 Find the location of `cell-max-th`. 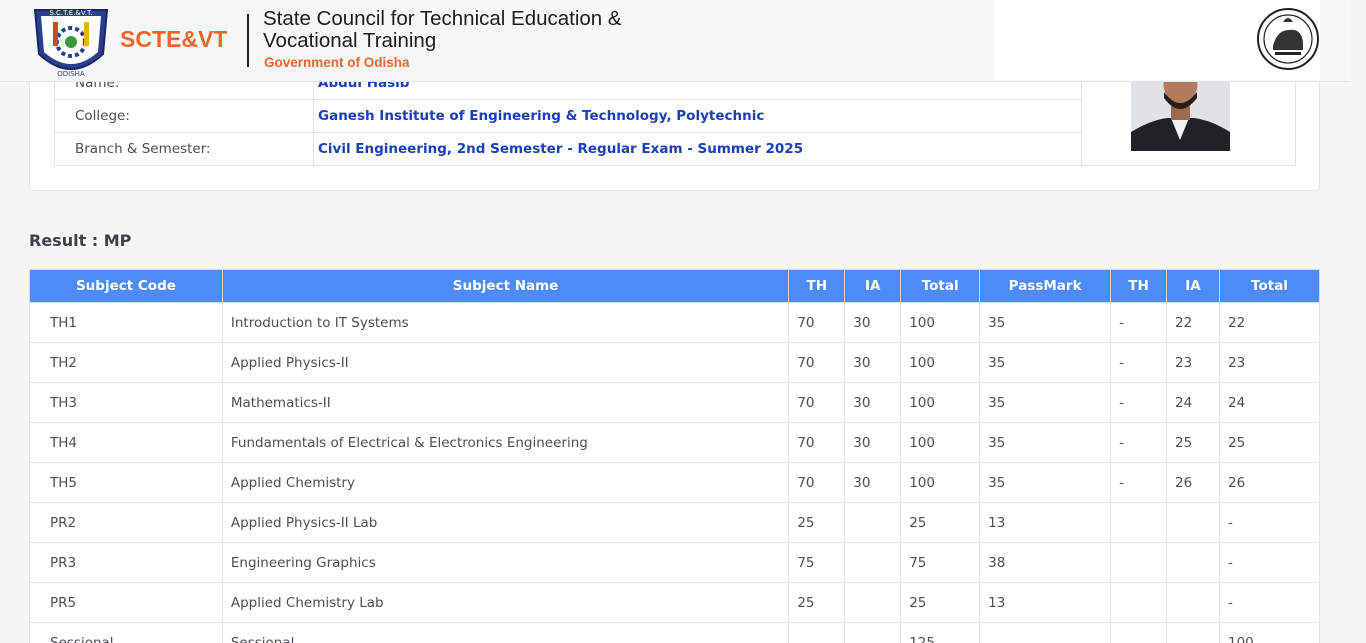

cell-max-th is located at coordinates (817, 632).